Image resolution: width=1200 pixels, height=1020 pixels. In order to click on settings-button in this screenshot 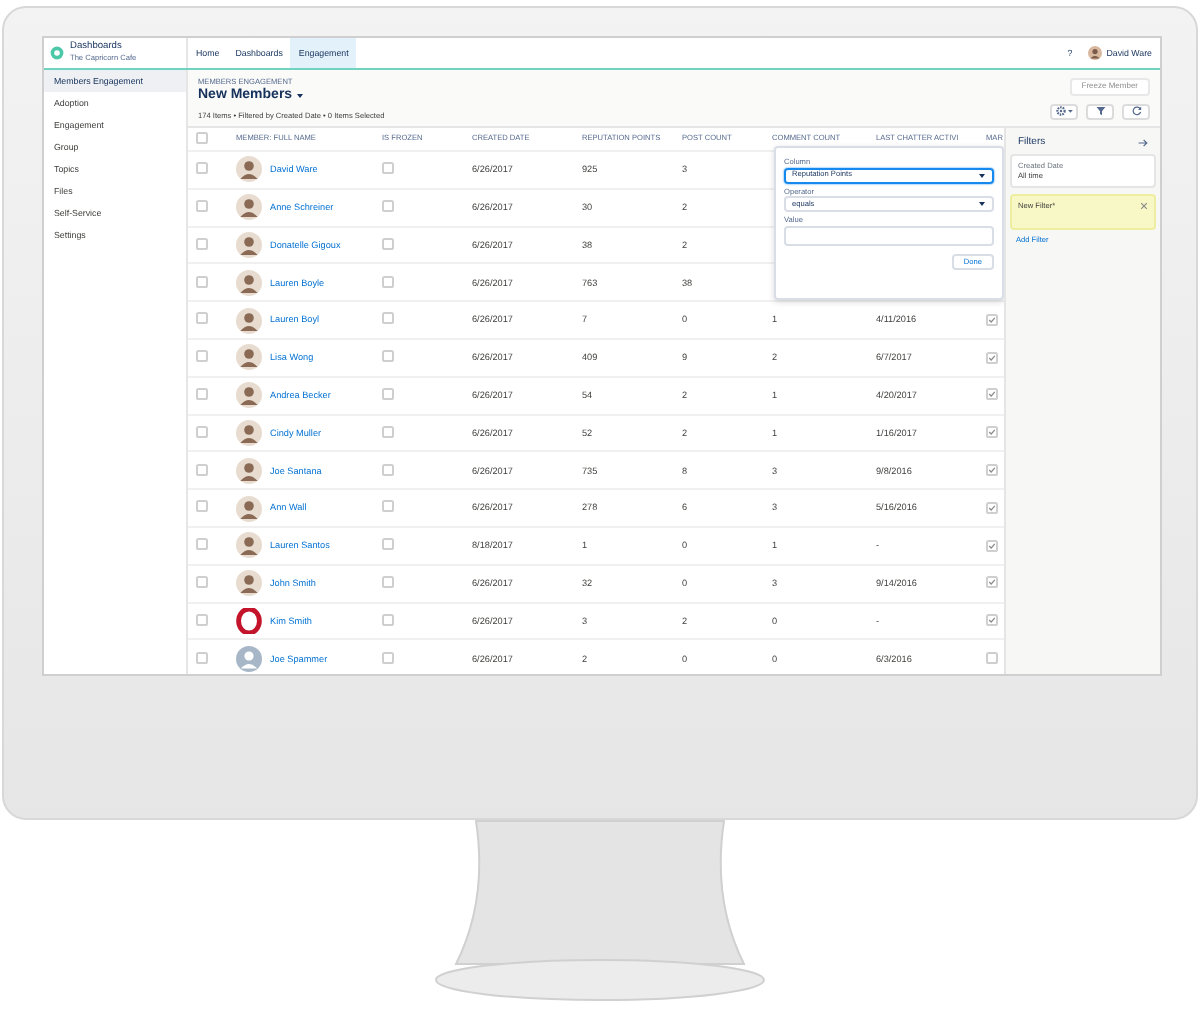, I will do `click(1064, 111)`.